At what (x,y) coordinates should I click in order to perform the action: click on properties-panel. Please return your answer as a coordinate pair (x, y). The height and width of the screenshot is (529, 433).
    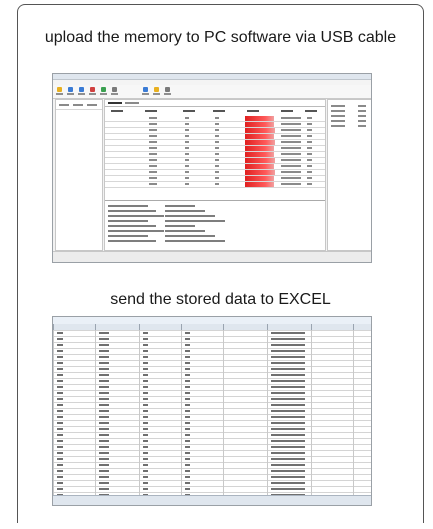
    Looking at the image, I should click on (349, 175).